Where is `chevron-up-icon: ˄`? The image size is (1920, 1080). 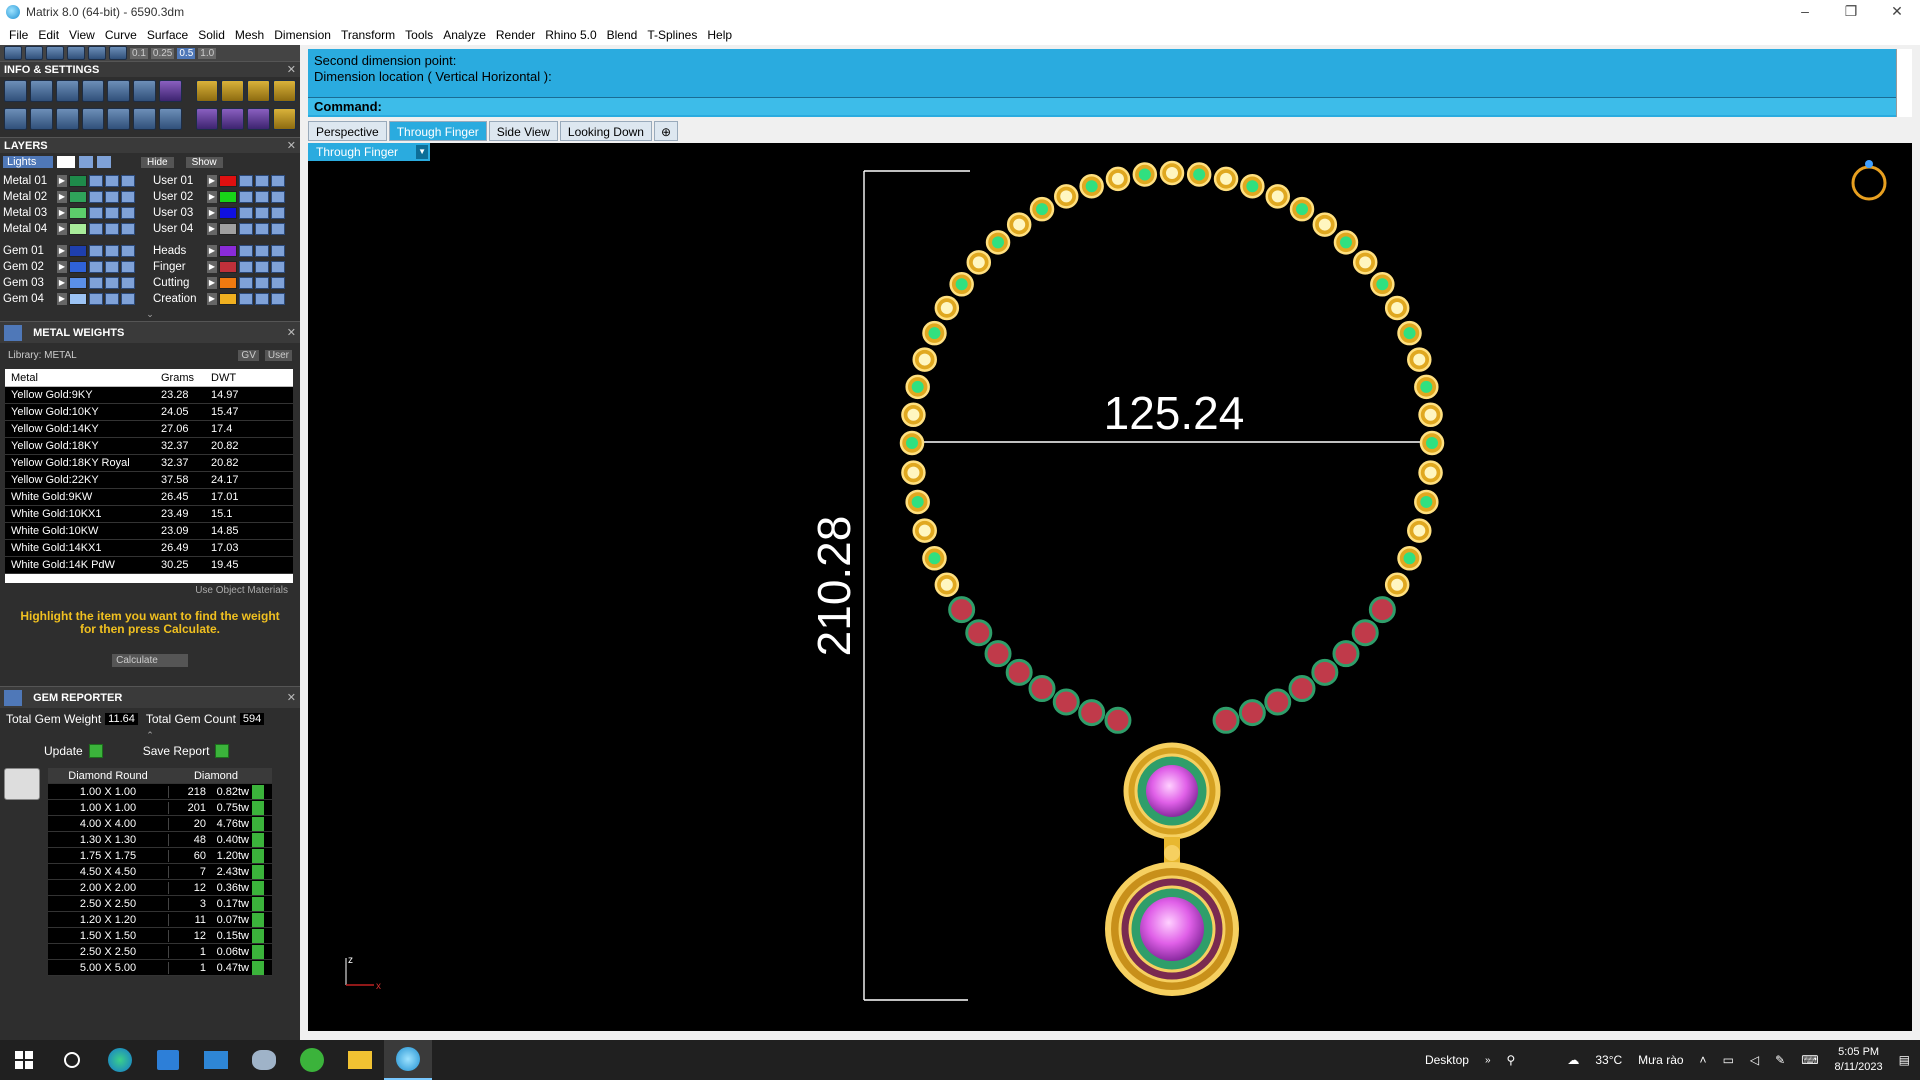 chevron-up-icon: ˄ is located at coordinates (1703, 1060).